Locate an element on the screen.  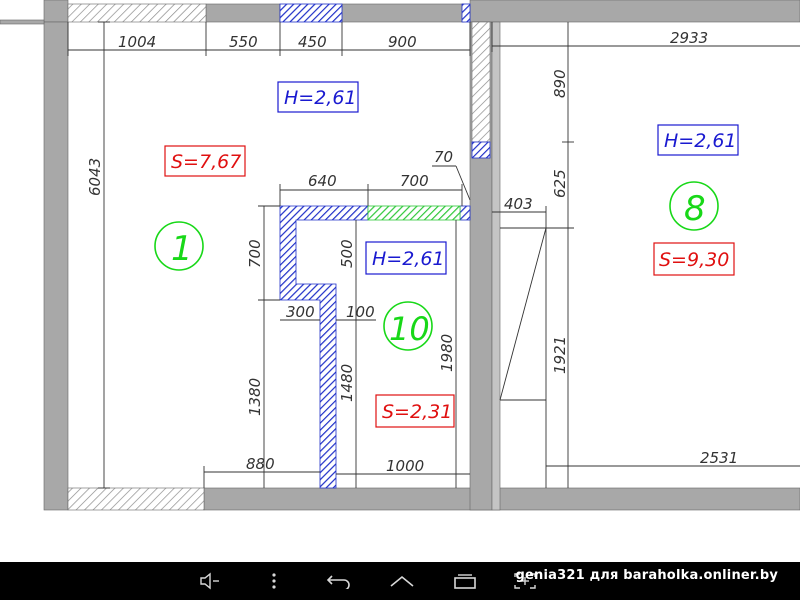
dim-640: 640 is located at coordinates (322, 181).